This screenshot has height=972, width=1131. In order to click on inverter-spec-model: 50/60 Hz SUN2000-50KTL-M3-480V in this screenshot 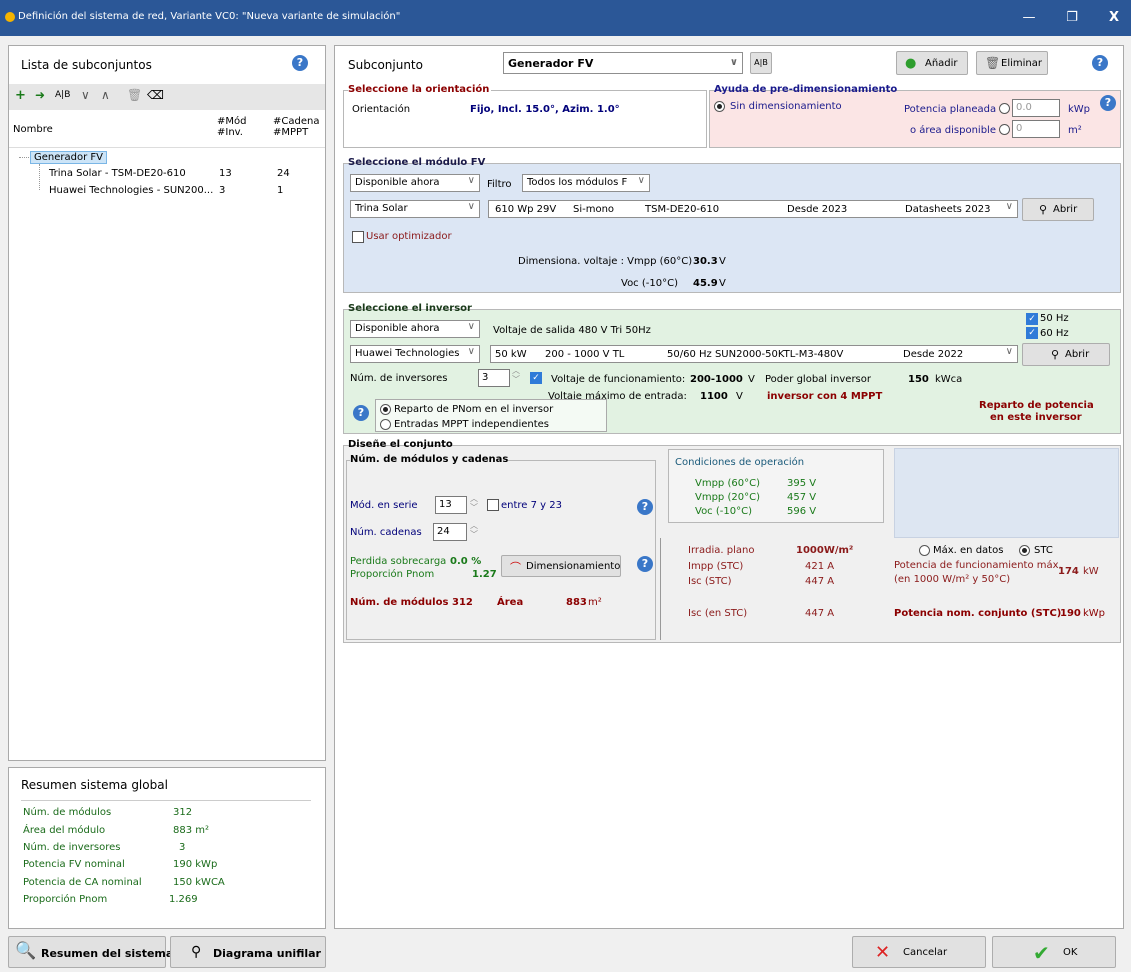, I will do `click(755, 354)`.